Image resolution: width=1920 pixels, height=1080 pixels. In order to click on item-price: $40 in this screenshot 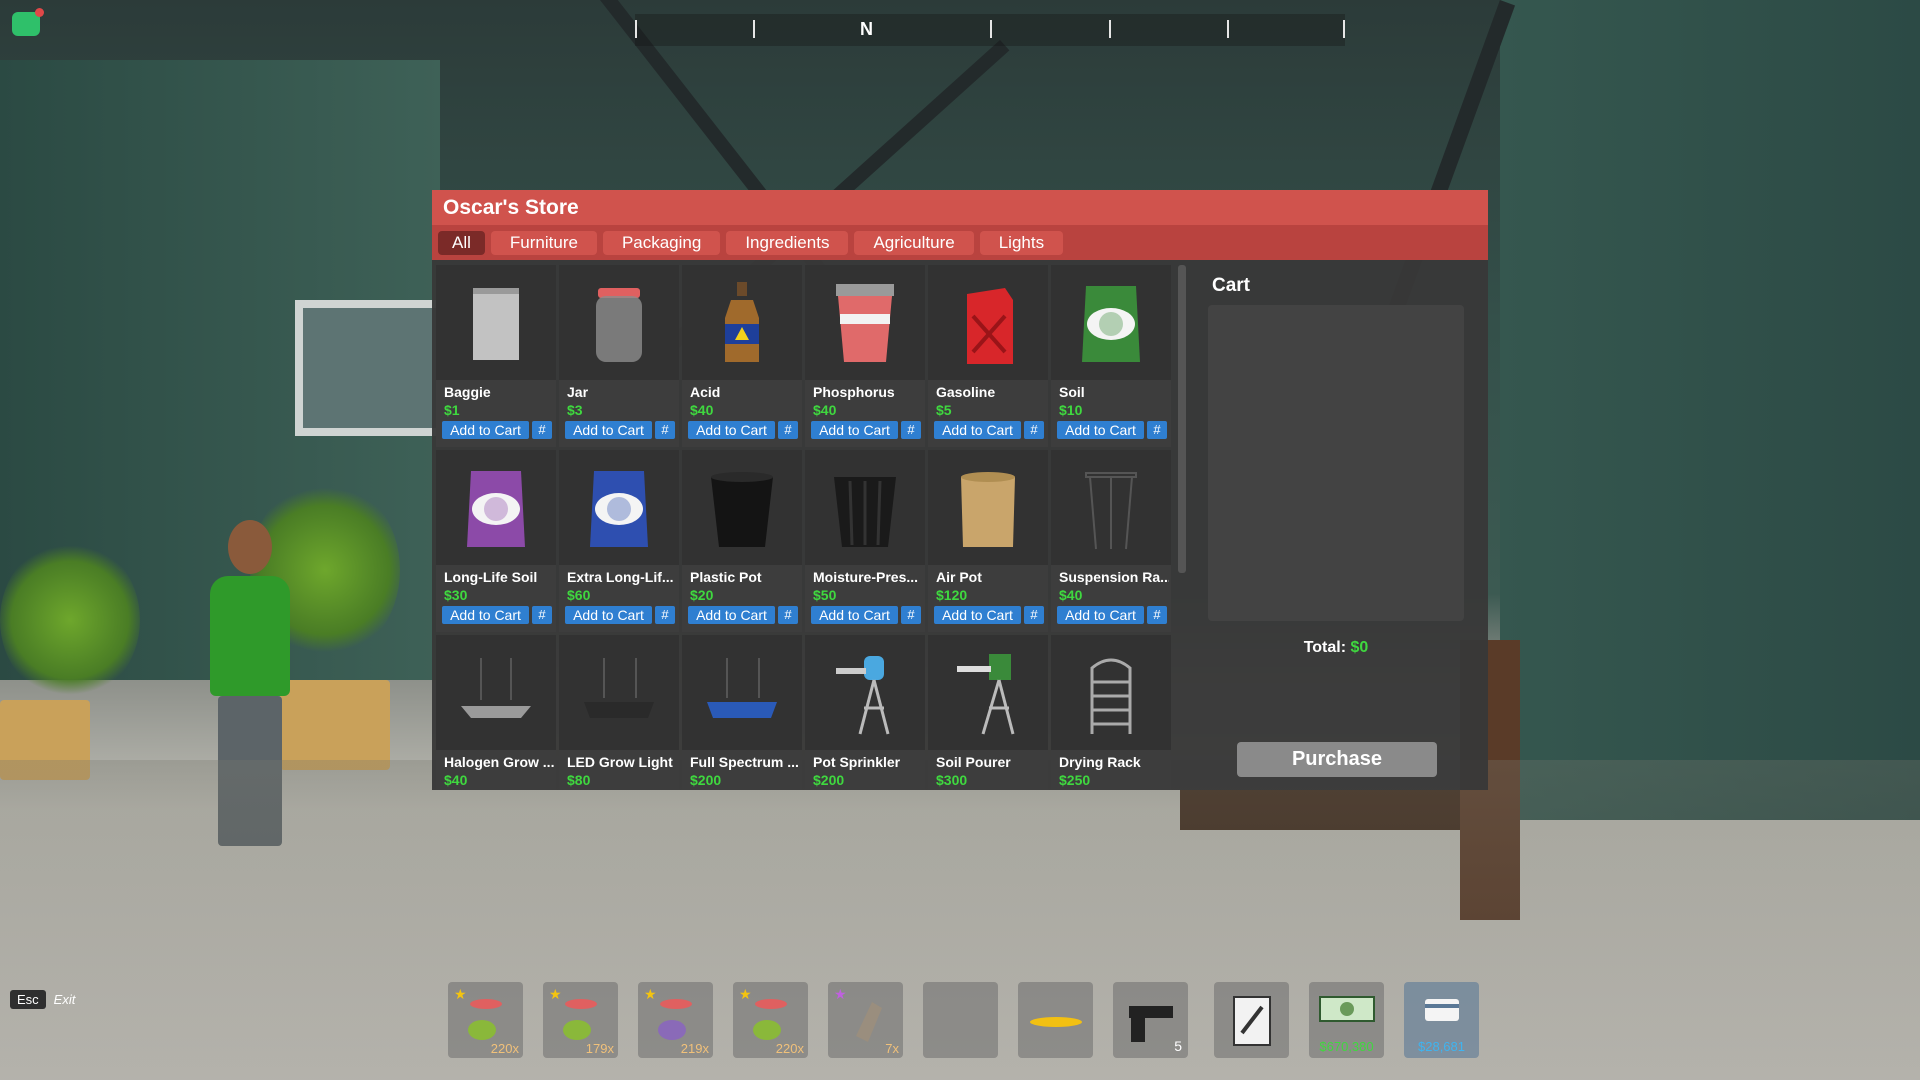, I will do `click(1071, 595)`.